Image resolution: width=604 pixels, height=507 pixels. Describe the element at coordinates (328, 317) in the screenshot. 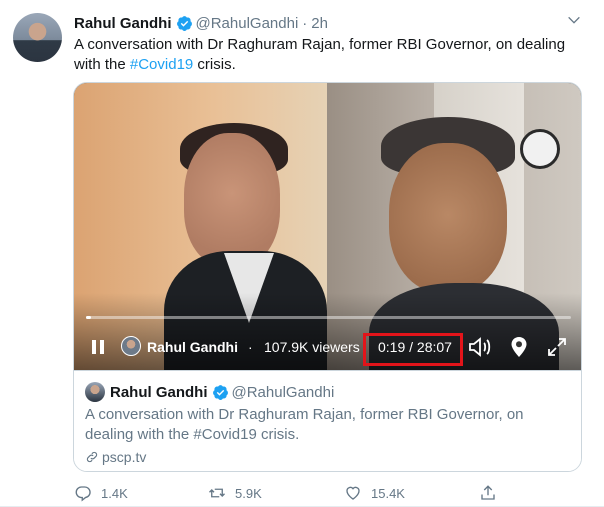

I see `video-progress-bar` at that location.